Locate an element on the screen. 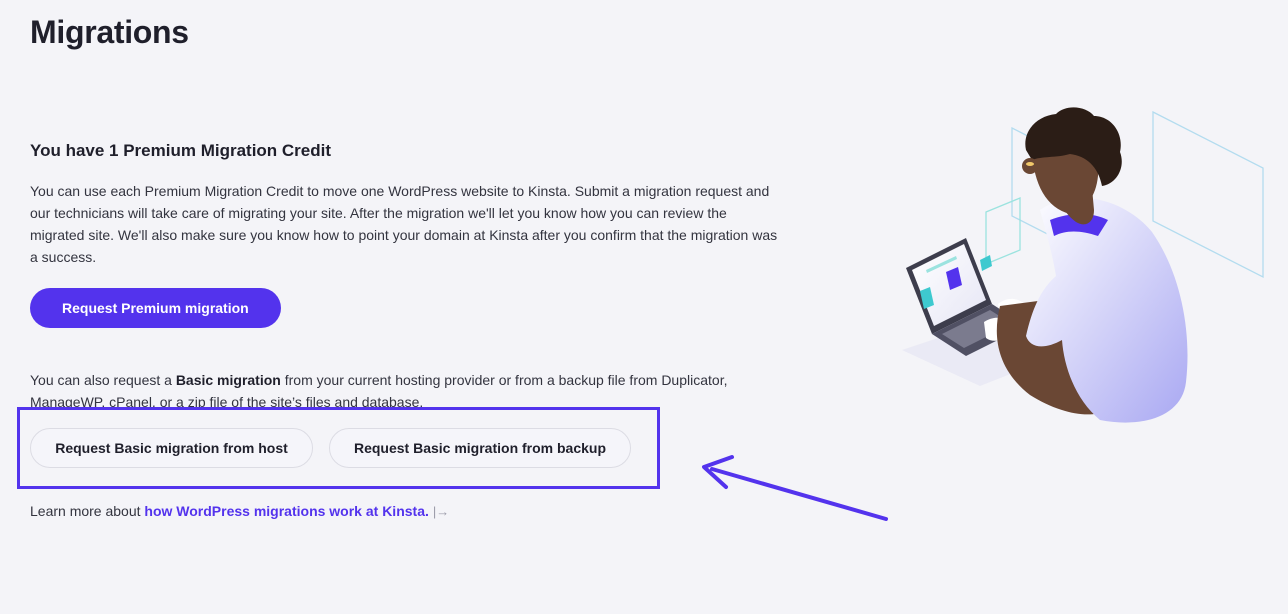 Image resolution: width=1288 pixels, height=614 pixels. premium-credit-heading: You have 1 Premium Migration Credit is located at coordinates (181, 150).